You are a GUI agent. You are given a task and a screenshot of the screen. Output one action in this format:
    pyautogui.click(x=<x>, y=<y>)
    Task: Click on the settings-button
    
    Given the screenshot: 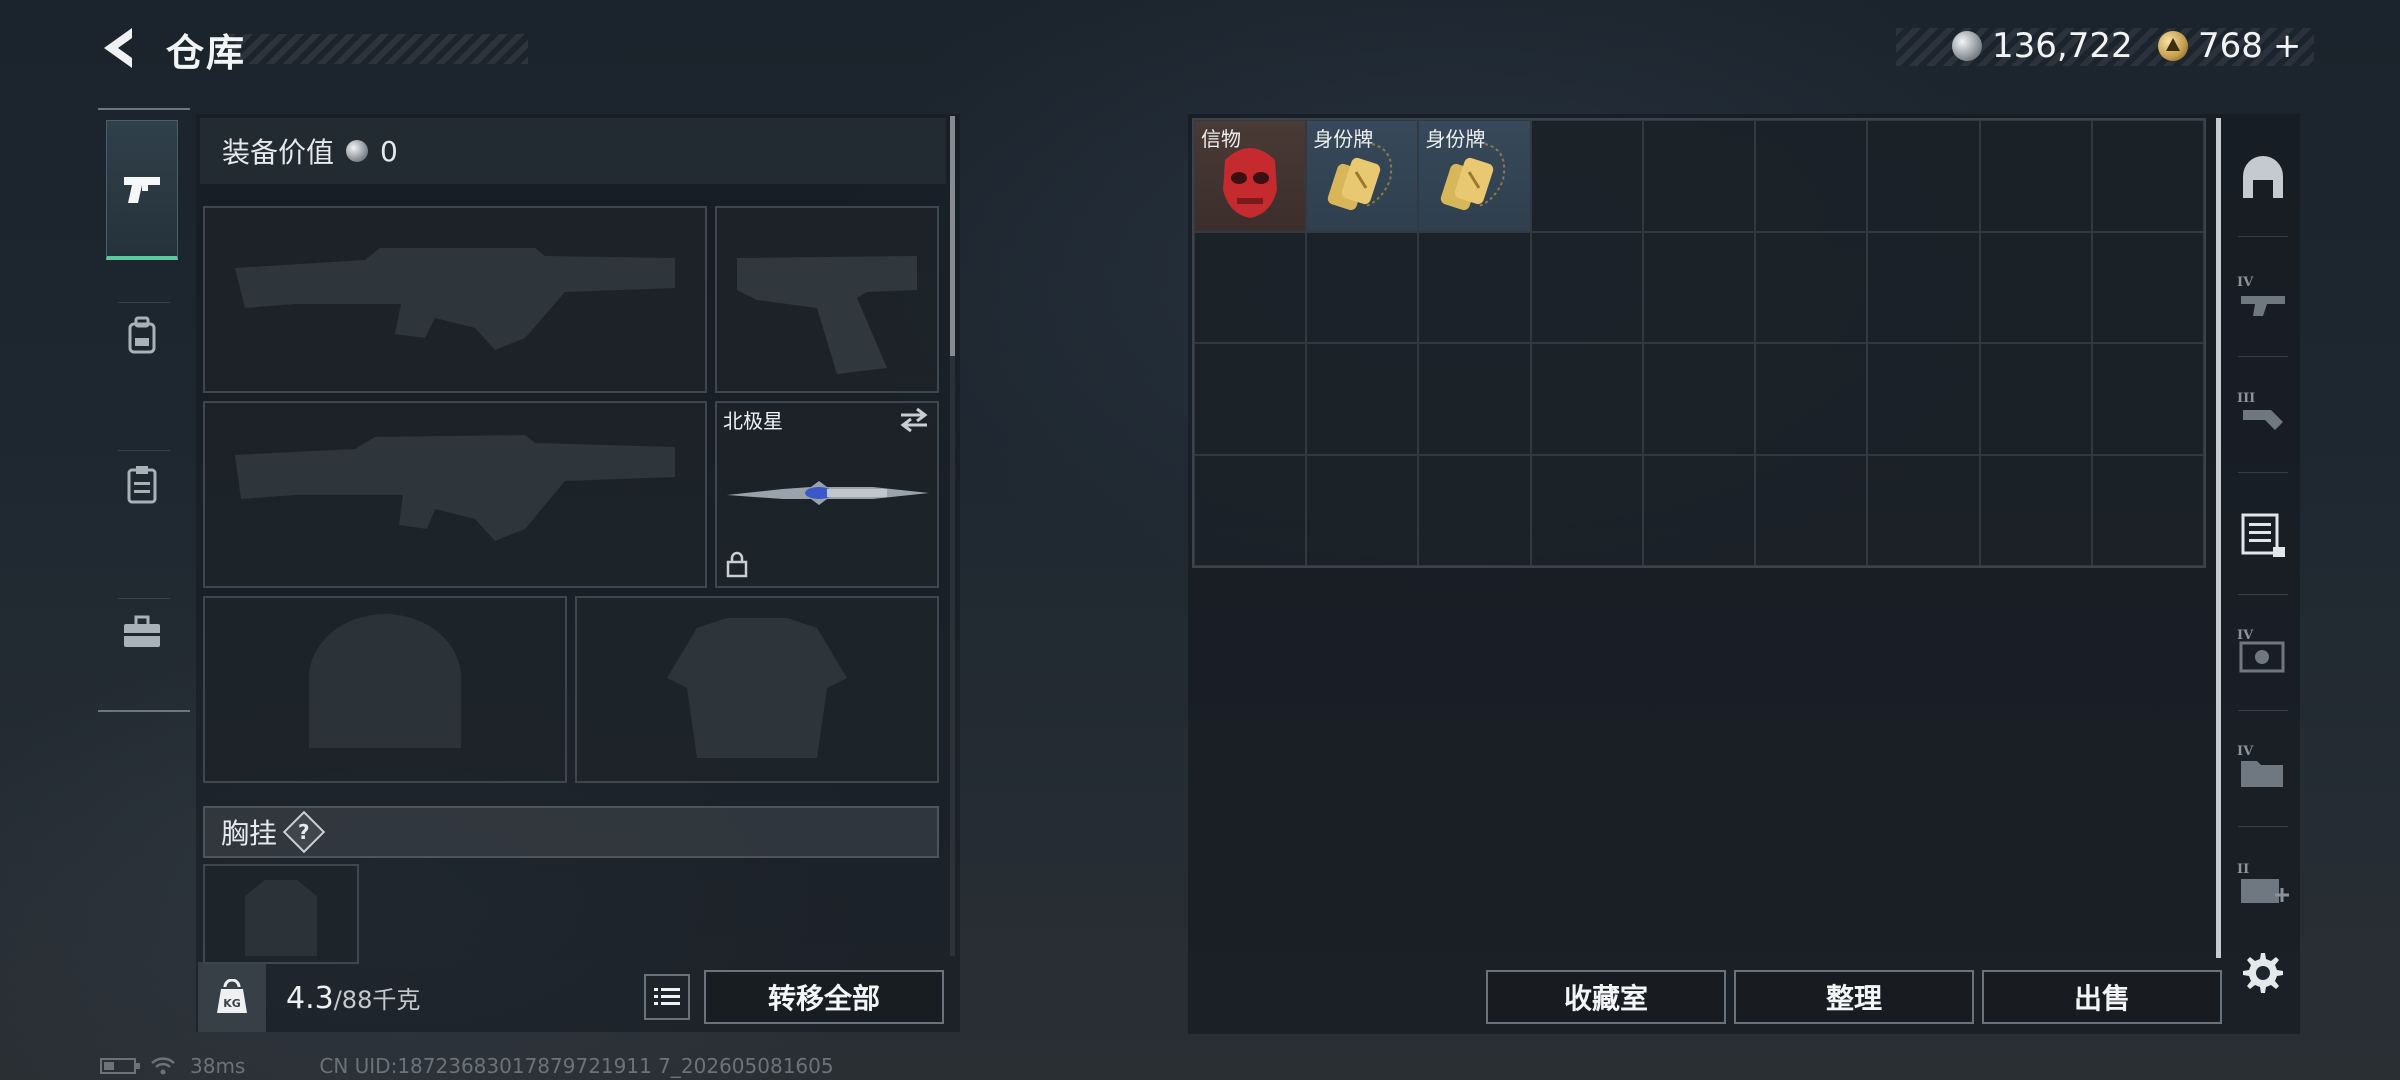 What is the action you would take?
    pyautogui.click(x=2263, y=973)
    